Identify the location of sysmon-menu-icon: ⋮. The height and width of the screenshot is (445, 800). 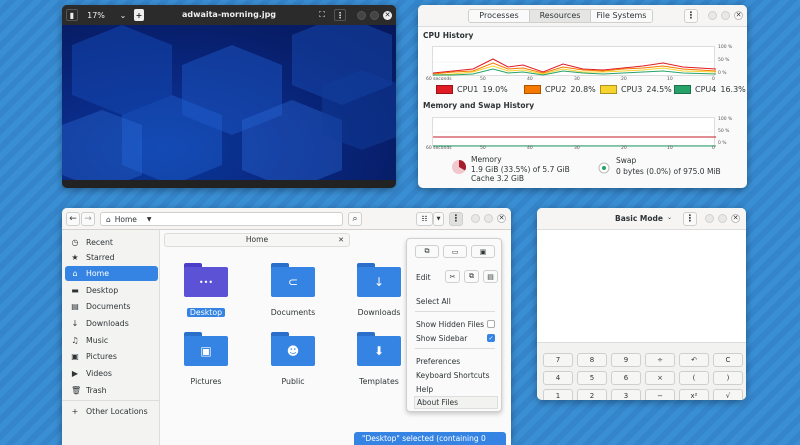
(691, 16).